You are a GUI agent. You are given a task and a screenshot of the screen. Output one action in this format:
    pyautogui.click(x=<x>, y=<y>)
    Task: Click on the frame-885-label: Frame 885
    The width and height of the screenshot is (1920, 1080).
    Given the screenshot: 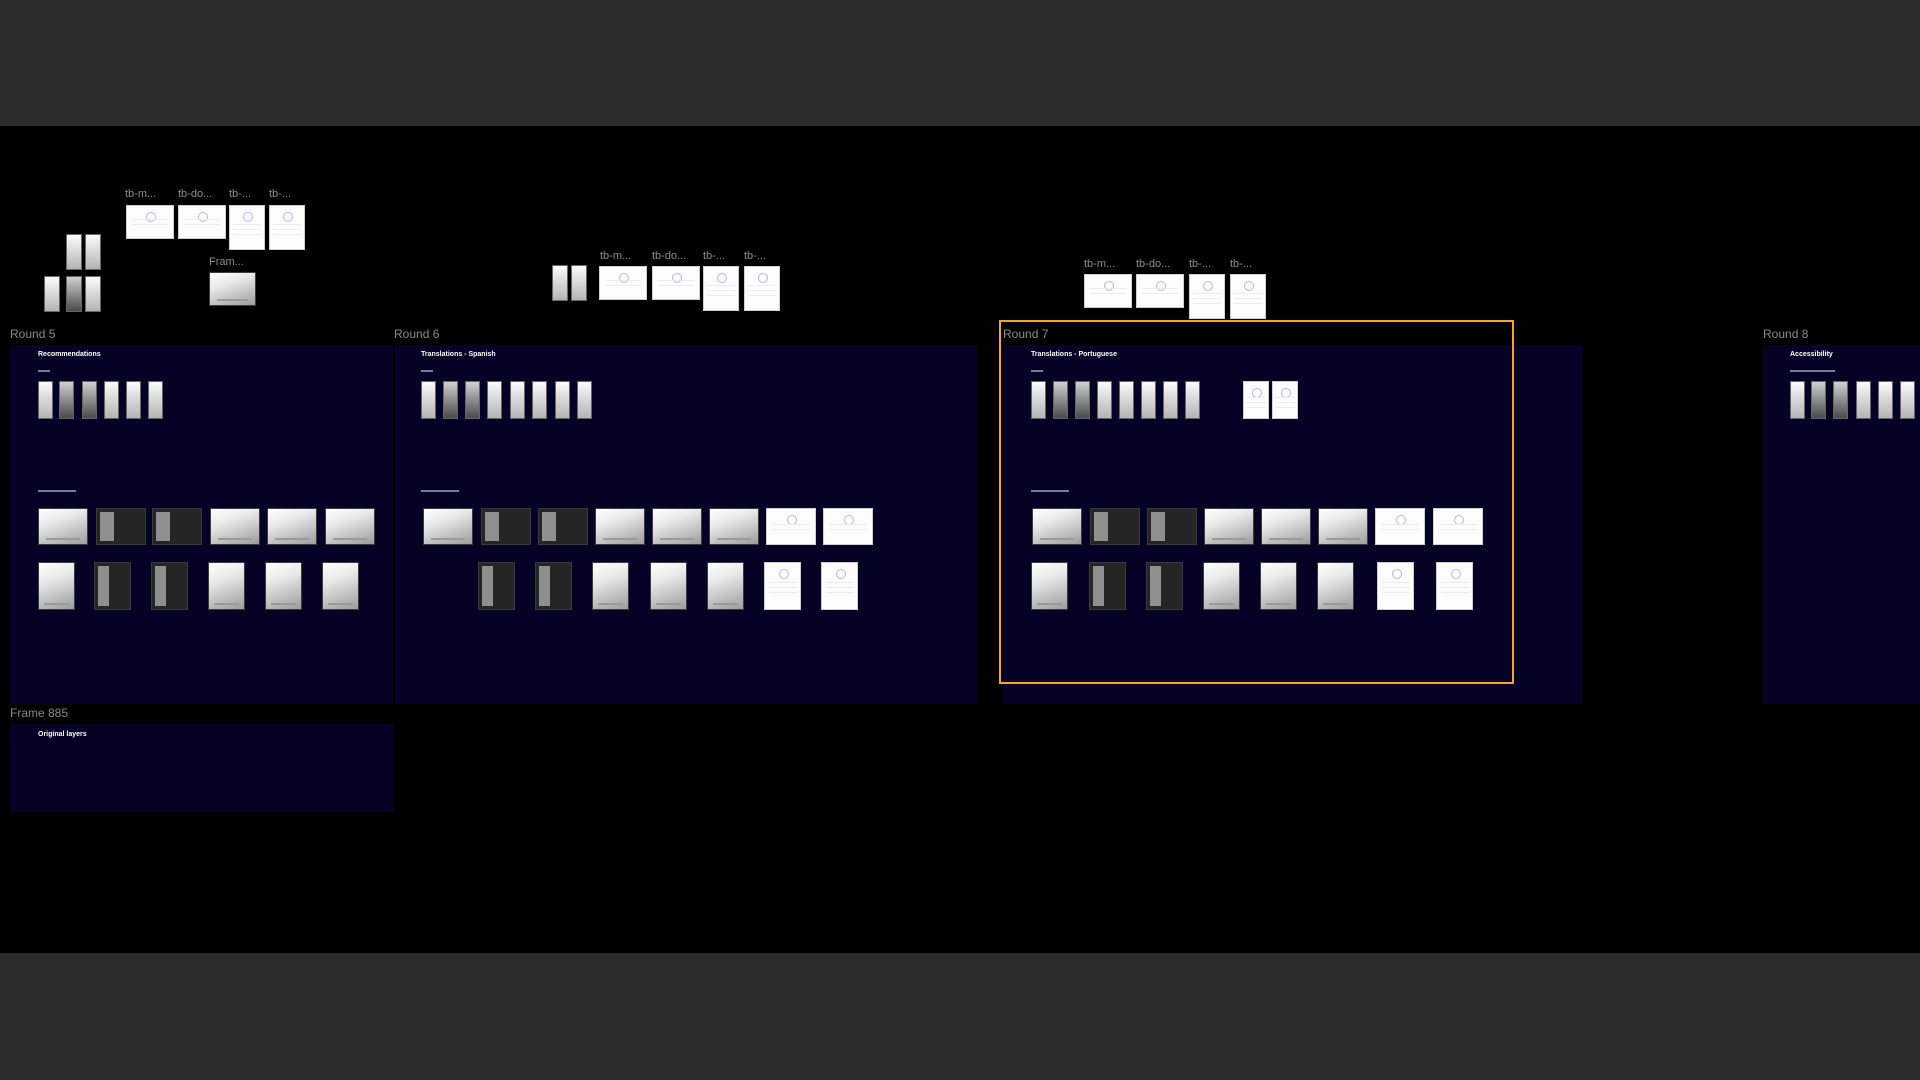 What is the action you would take?
    pyautogui.click(x=39, y=713)
    